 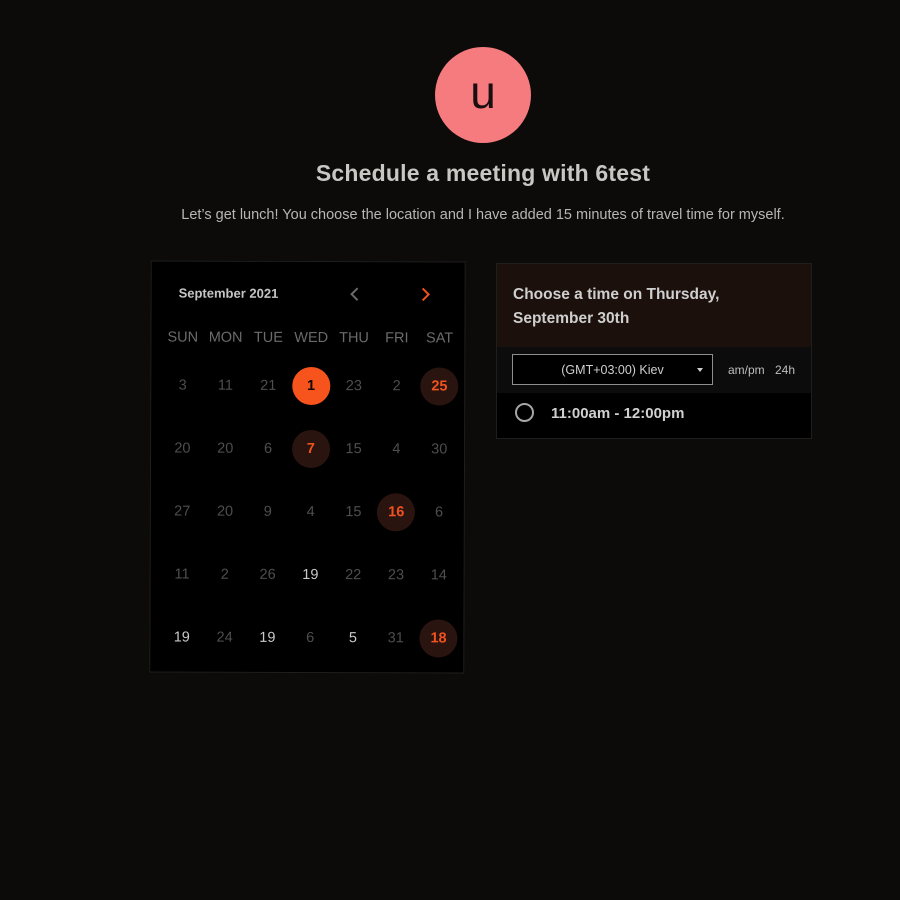 I want to click on calendar-day: 5, so click(x=353, y=638).